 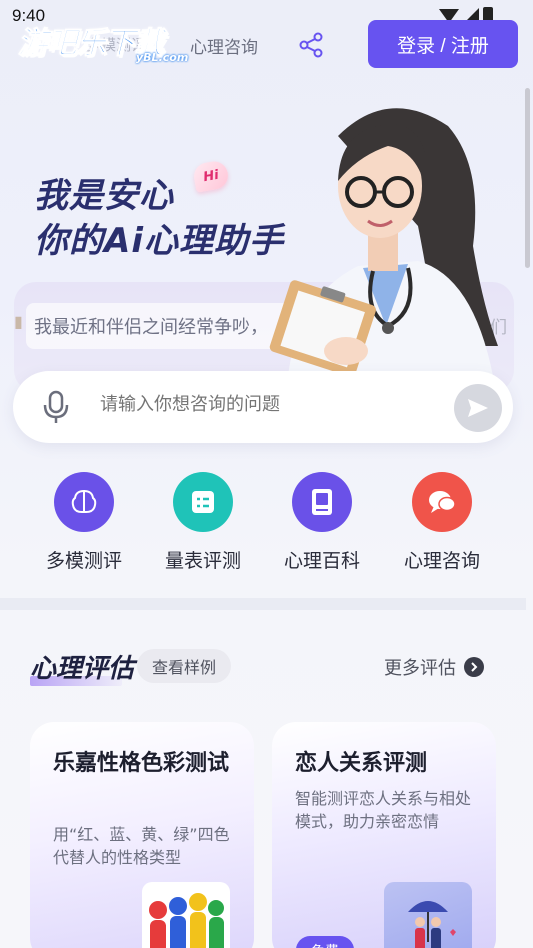 What do you see at coordinates (383, 242) in the screenshot?
I see `assistant-doctor-illustration` at bounding box center [383, 242].